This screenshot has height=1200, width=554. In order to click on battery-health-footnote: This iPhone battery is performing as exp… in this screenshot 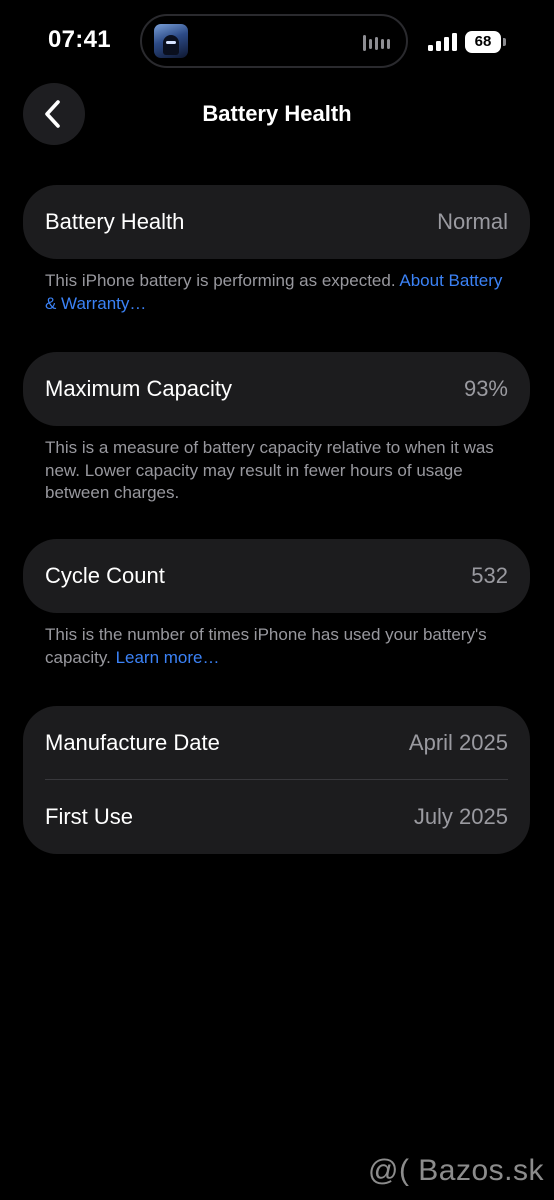, I will do `click(280, 292)`.